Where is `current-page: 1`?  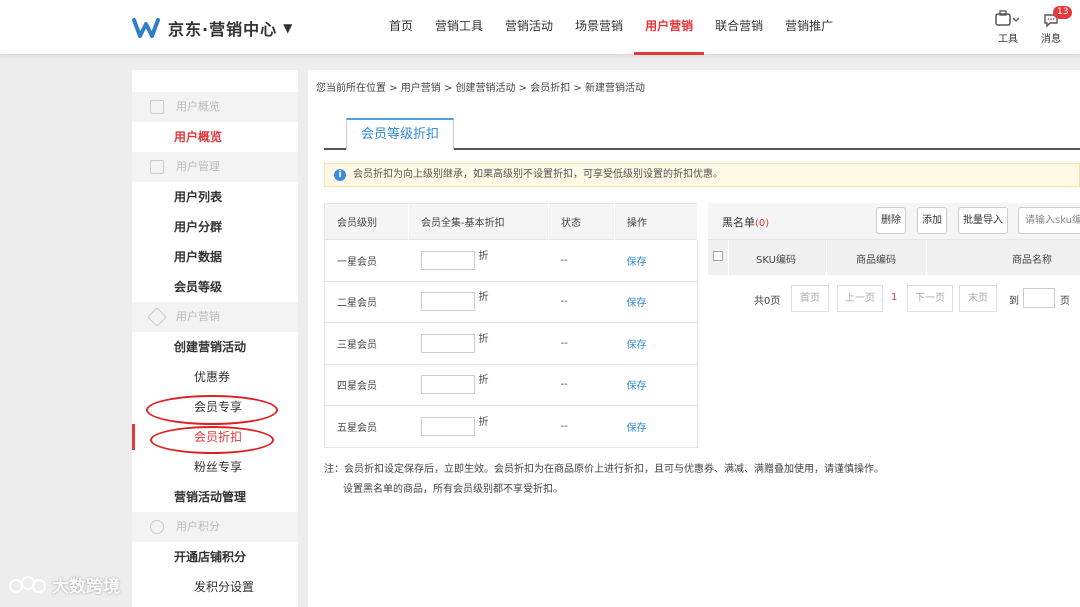
current-page: 1 is located at coordinates (894, 297).